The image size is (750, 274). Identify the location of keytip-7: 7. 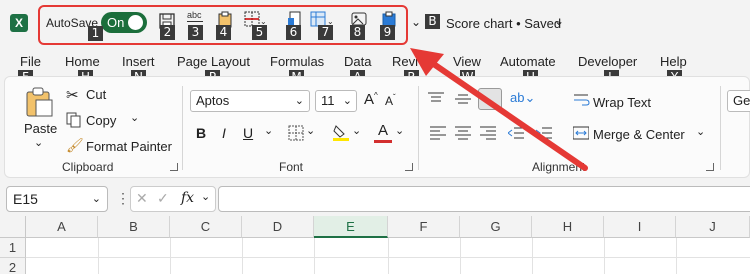
(325, 32).